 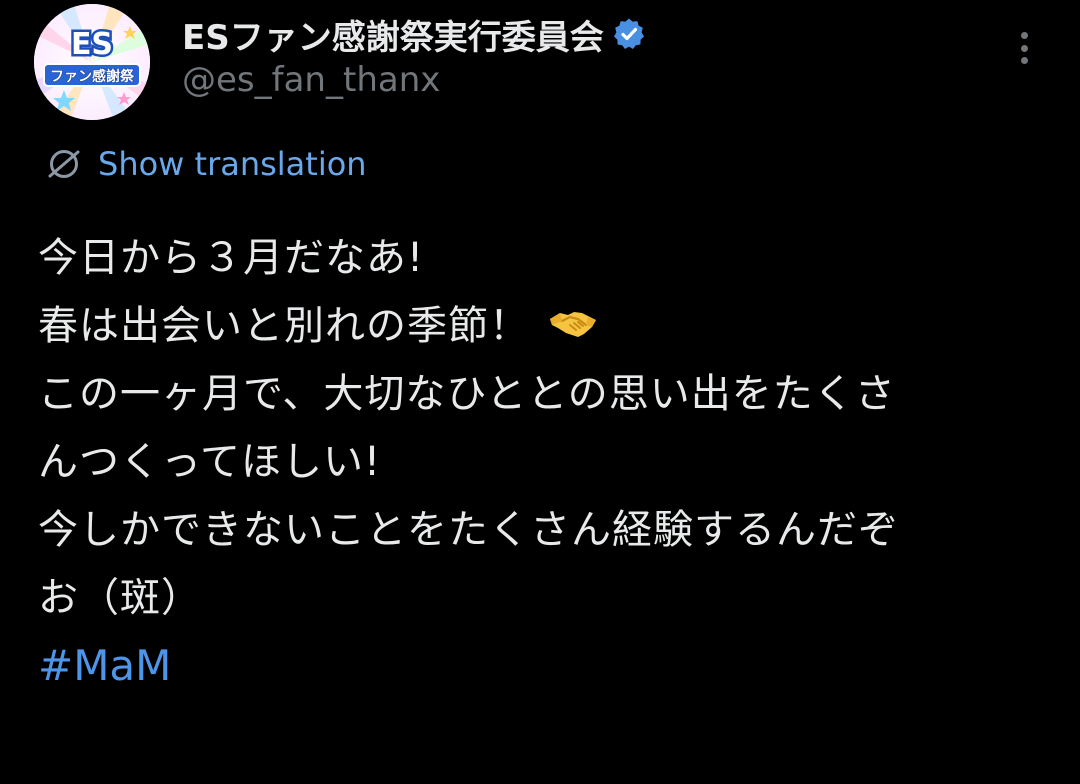 What do you see at coordinates (92, 44) in the screenshot?
I see `svg-text: ES` at bounding box center [92, 44].